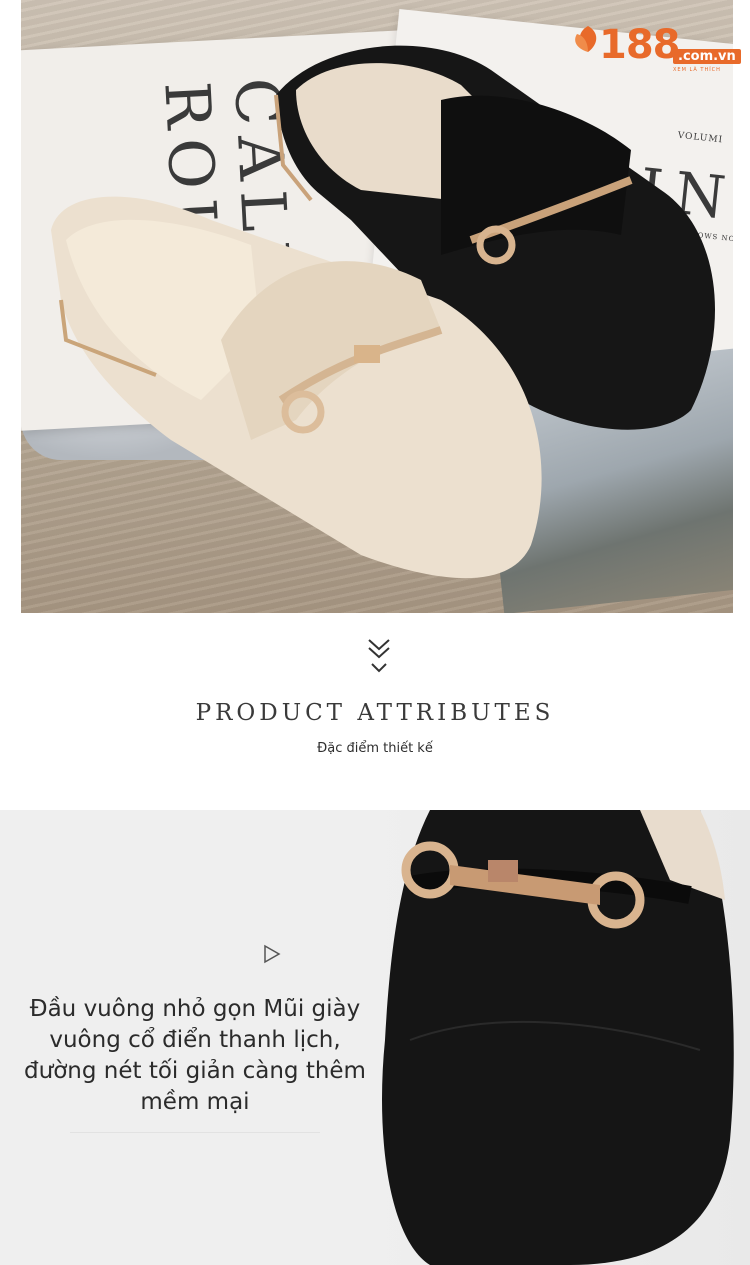 The height and width of the screenshot is (1265, 750). What do you see at coordinates (707, 56) in the screenshot?
I see `logo-domain: .com.vn` at bounding box center [707, 56].